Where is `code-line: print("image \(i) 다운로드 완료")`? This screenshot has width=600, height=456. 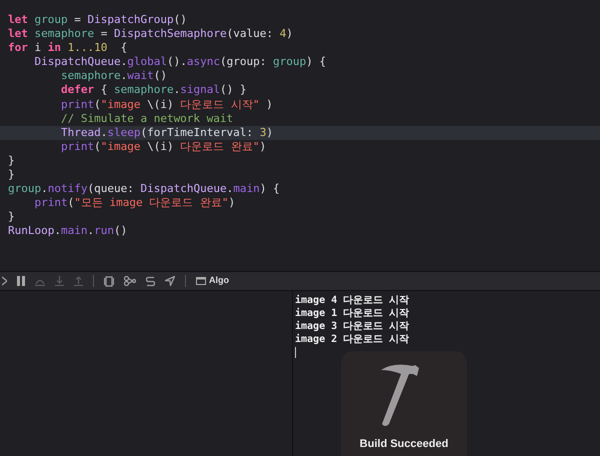 code-line: print("image \(i) 다운로드 완료") is located at coordinates (164, 147).